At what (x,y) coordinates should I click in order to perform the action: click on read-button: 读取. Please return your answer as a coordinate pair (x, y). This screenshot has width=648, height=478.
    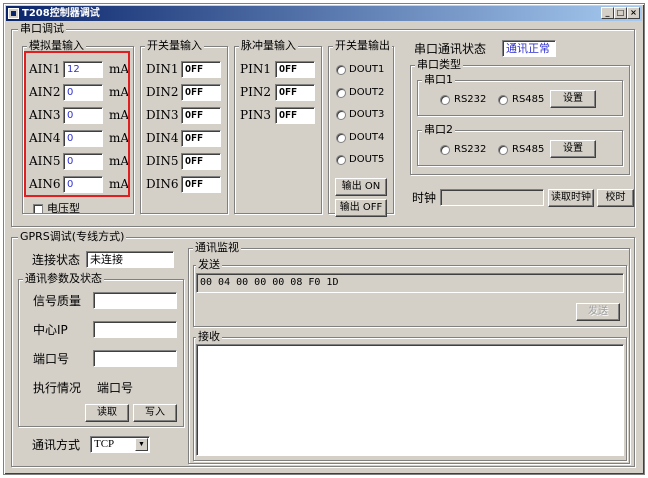
    Looking at the image, I should click on (107, 413).